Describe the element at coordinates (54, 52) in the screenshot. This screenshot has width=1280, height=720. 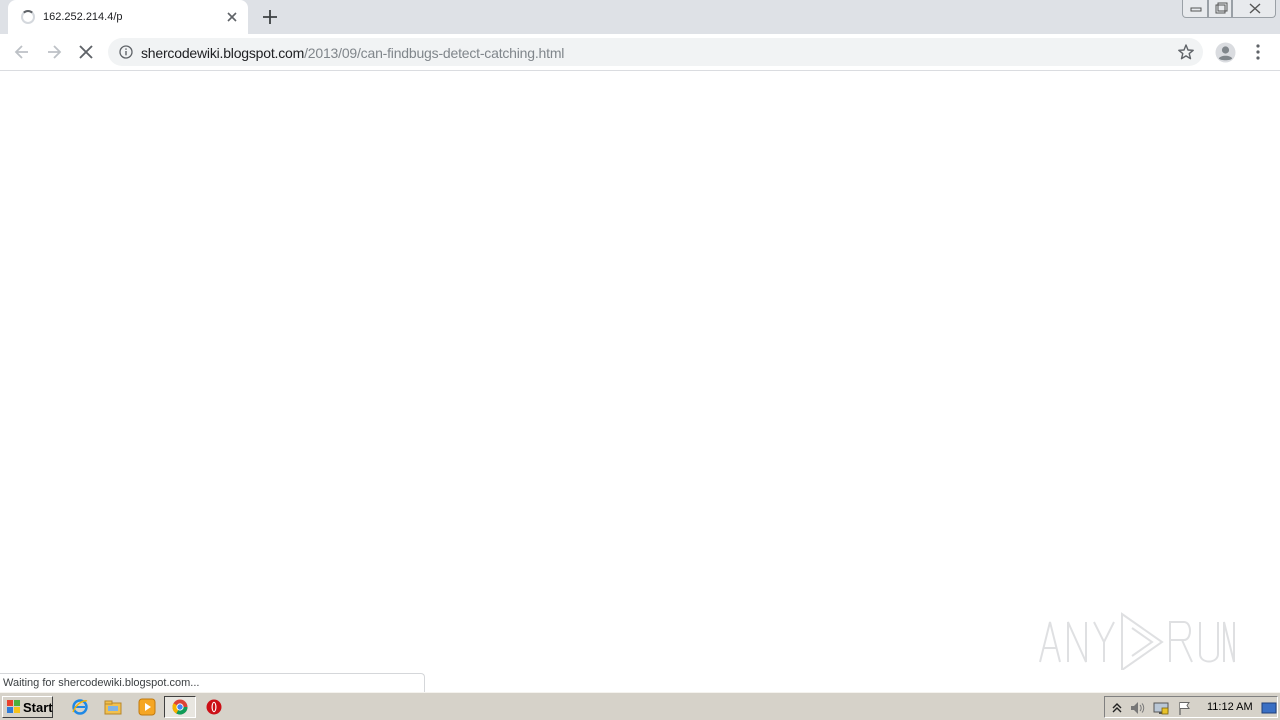
I see `forward-icon` at that location.